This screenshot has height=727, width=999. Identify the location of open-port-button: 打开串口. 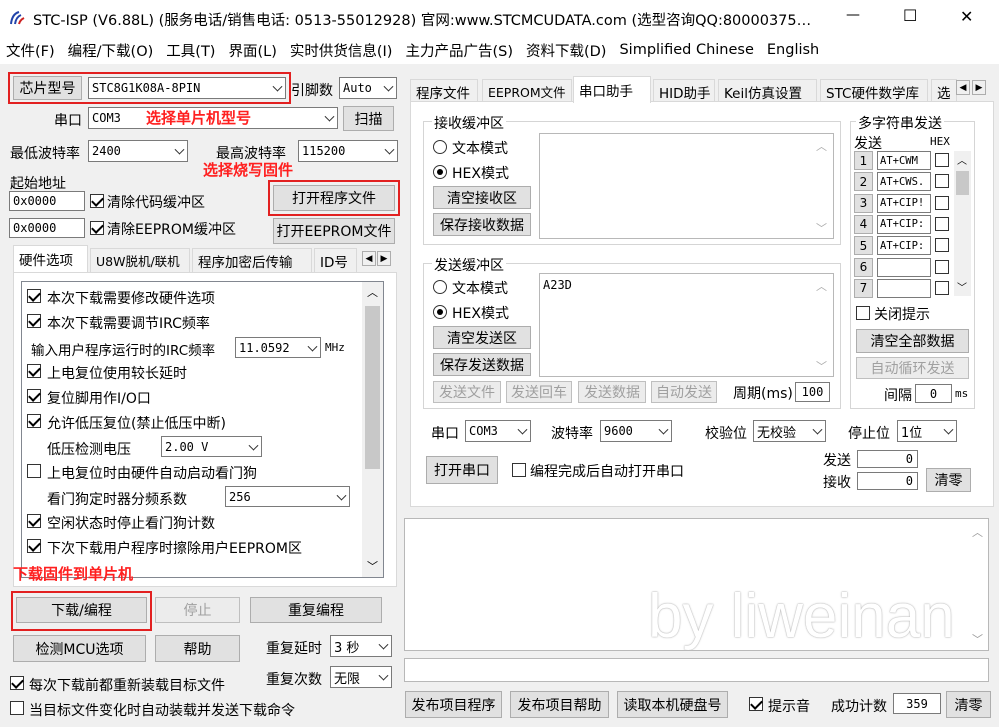
(462, 470).